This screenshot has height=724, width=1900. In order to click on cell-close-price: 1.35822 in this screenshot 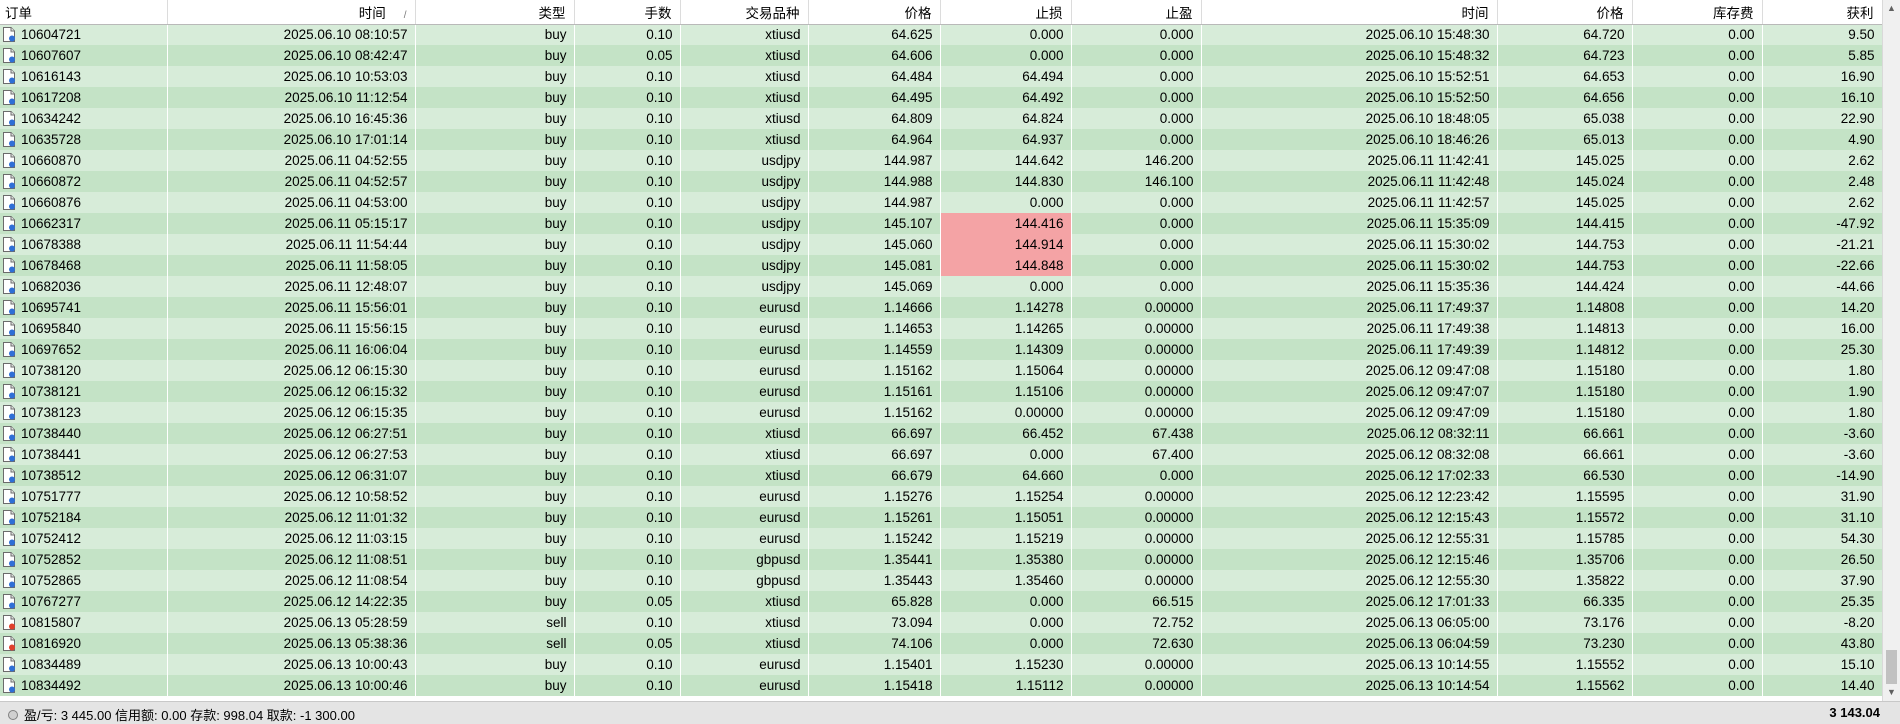, I will do `click(1565, 580)`.